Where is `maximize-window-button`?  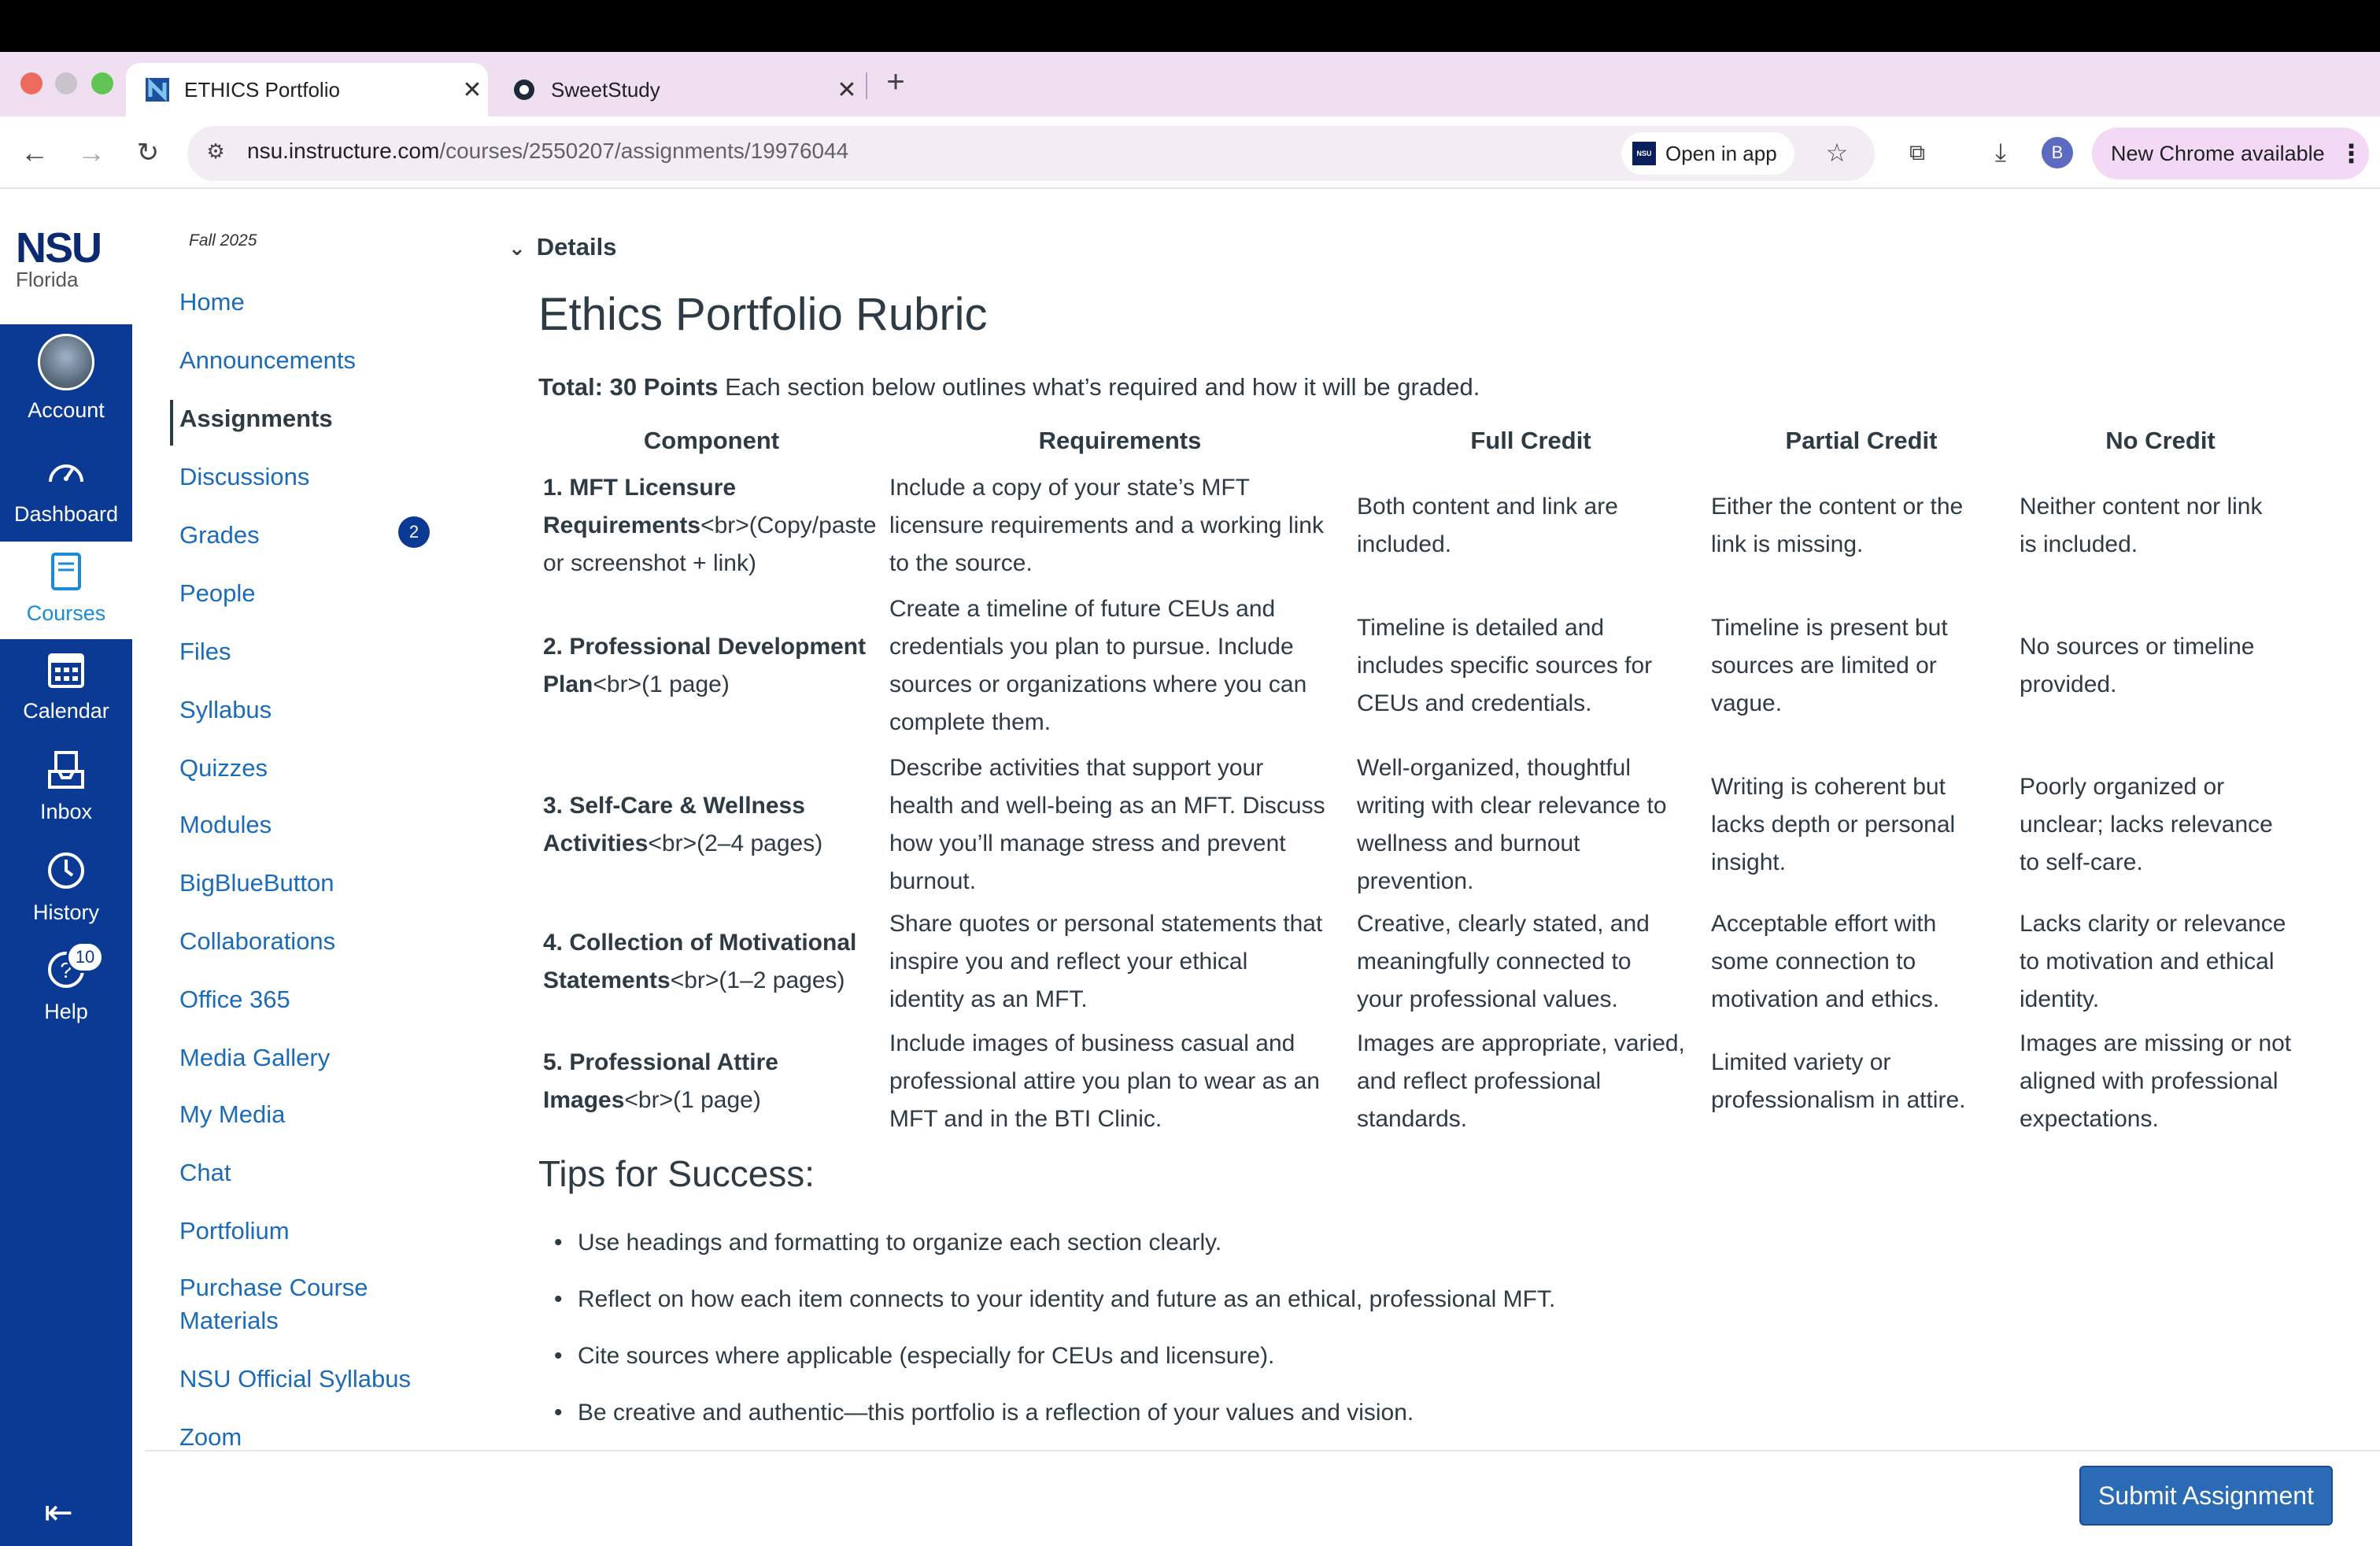 maximize-window-button is located at coordinates (102, 83).